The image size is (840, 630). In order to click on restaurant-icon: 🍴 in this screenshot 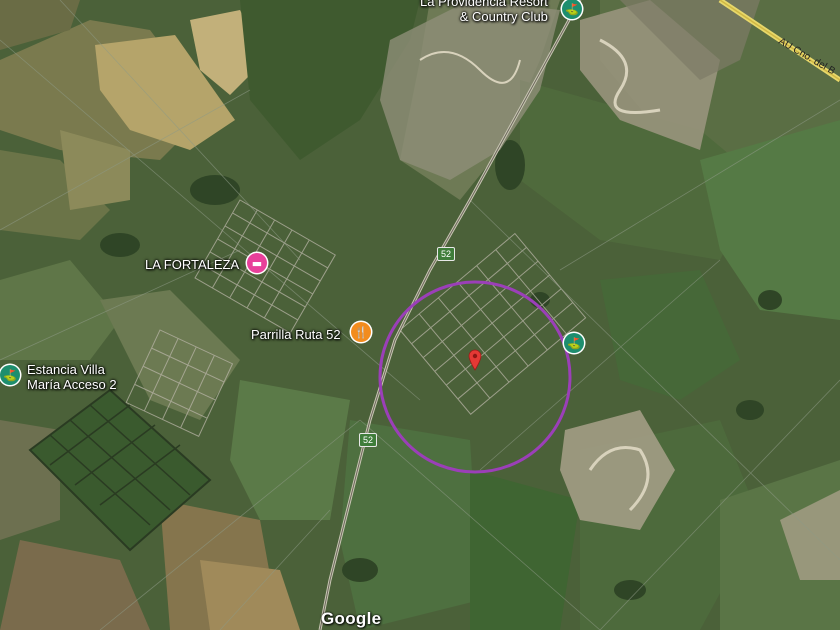, I will do `click(361, 332)`.